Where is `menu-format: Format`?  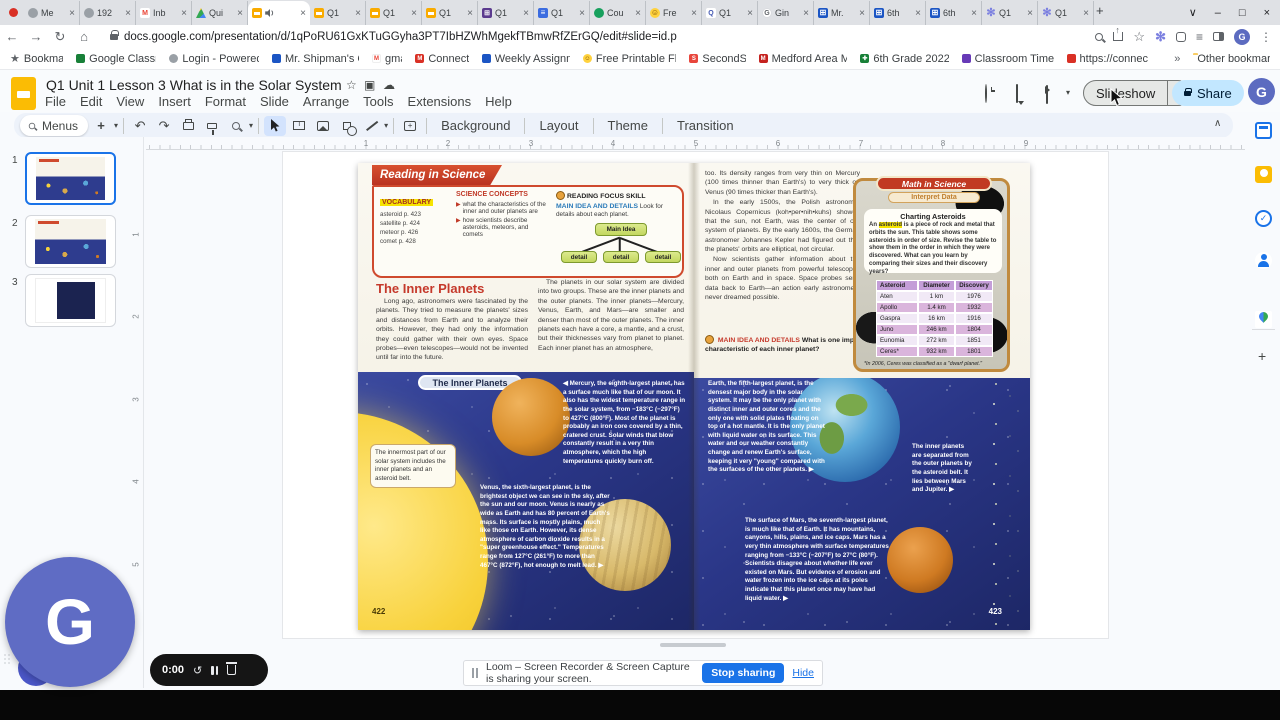
menu-format: Format is located at coordinates (225, 101).